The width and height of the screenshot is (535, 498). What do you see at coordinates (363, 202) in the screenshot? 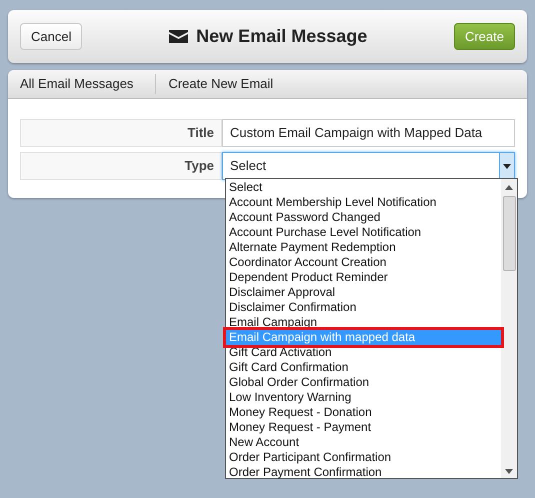
I see `dropdown-option: Account Membership Level Notification` at bounding box center [363, 202].